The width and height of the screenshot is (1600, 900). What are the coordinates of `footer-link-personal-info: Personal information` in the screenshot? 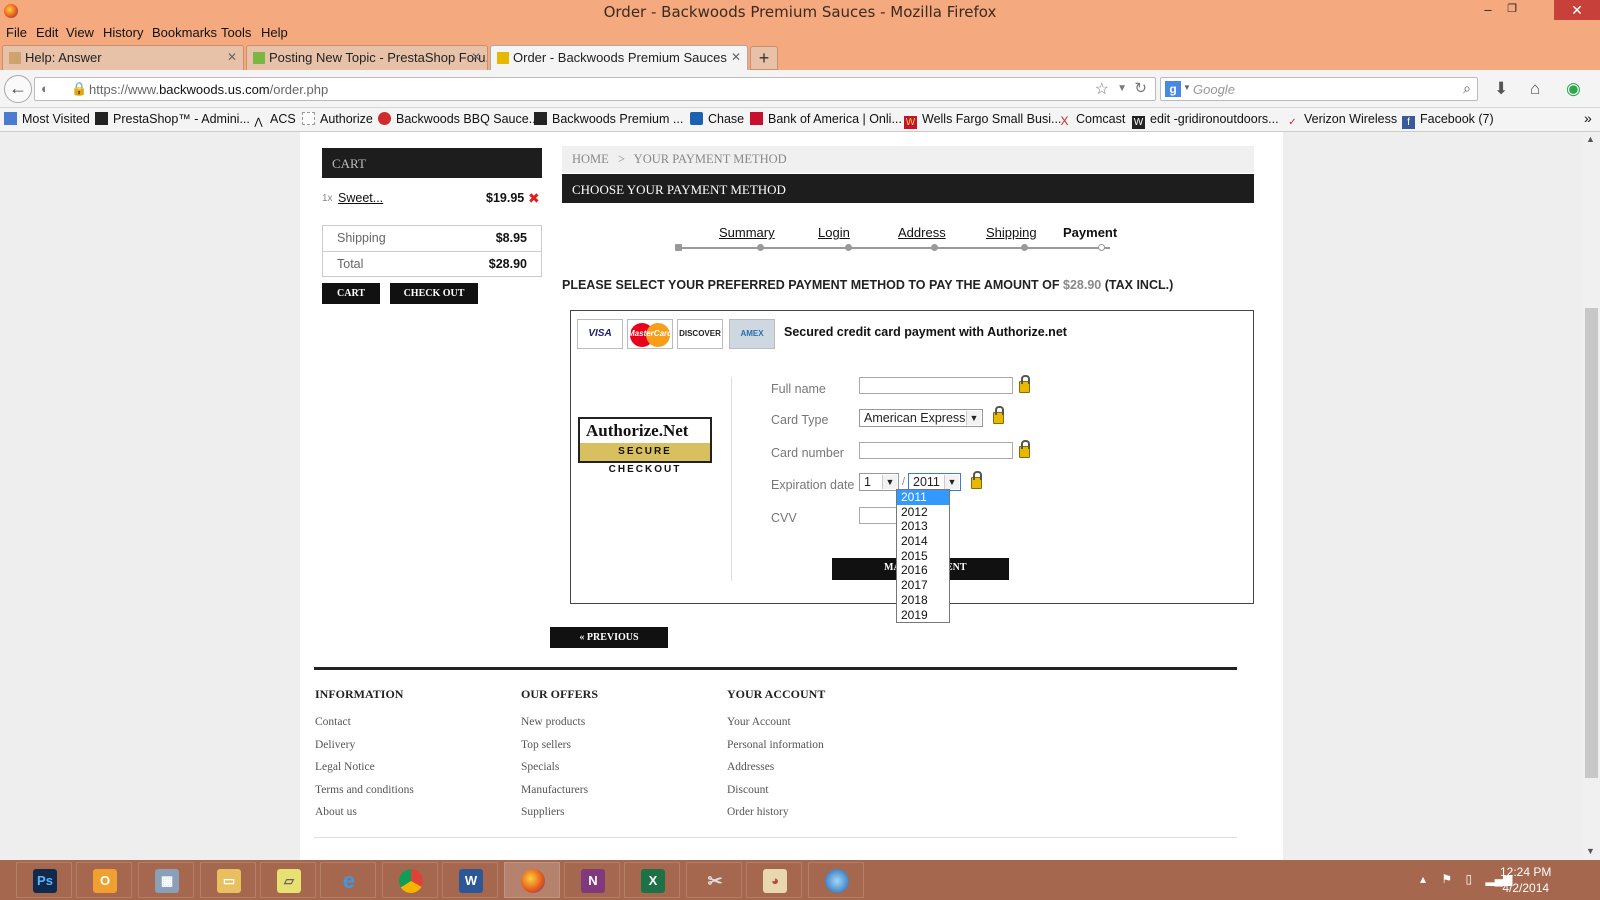 It's located at (775, 745).